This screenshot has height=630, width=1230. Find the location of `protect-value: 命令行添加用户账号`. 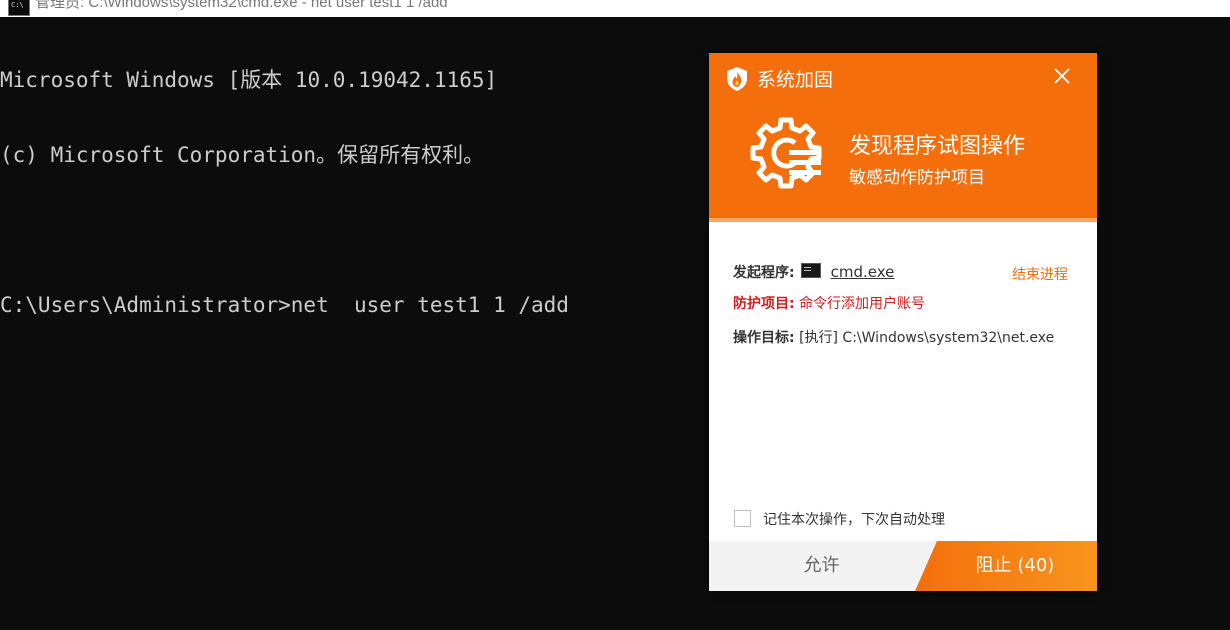

protect-value: 命令行添加用户账号 is located at coordinates (862, 304).